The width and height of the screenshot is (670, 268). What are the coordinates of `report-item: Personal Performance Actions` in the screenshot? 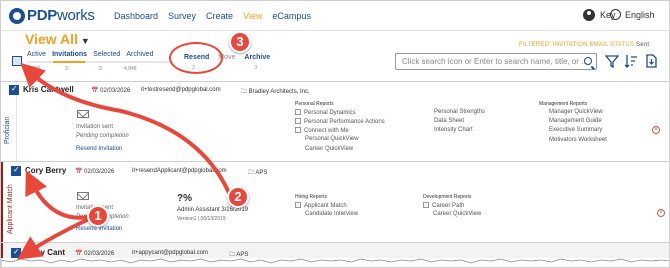 It's located at (340, 121).